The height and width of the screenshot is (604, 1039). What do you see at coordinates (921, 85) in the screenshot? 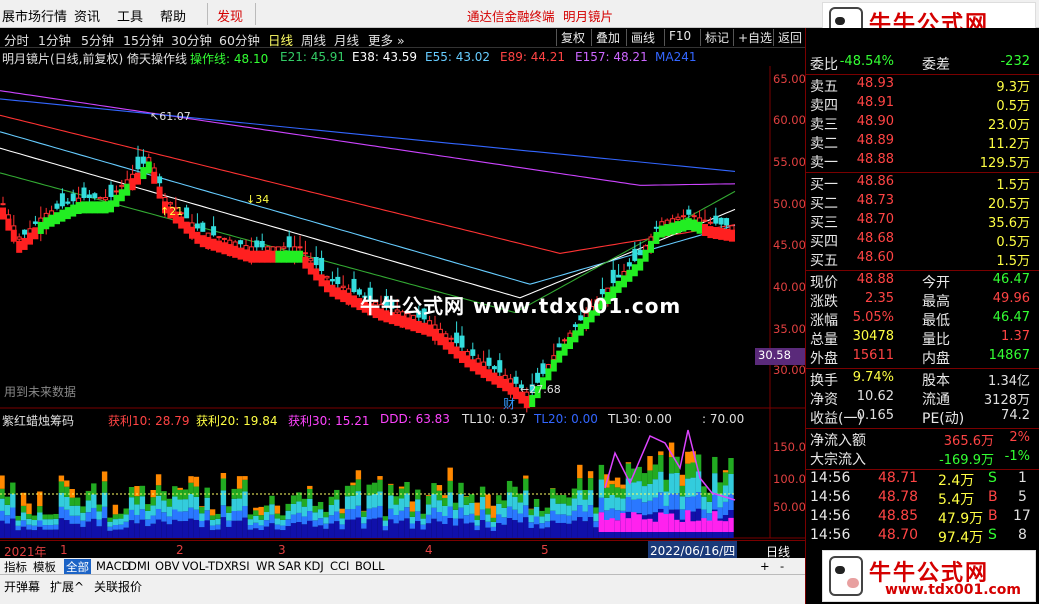
I see `ask-row: 卖五 48.93 9.3万` at bounding box center [921, 85].